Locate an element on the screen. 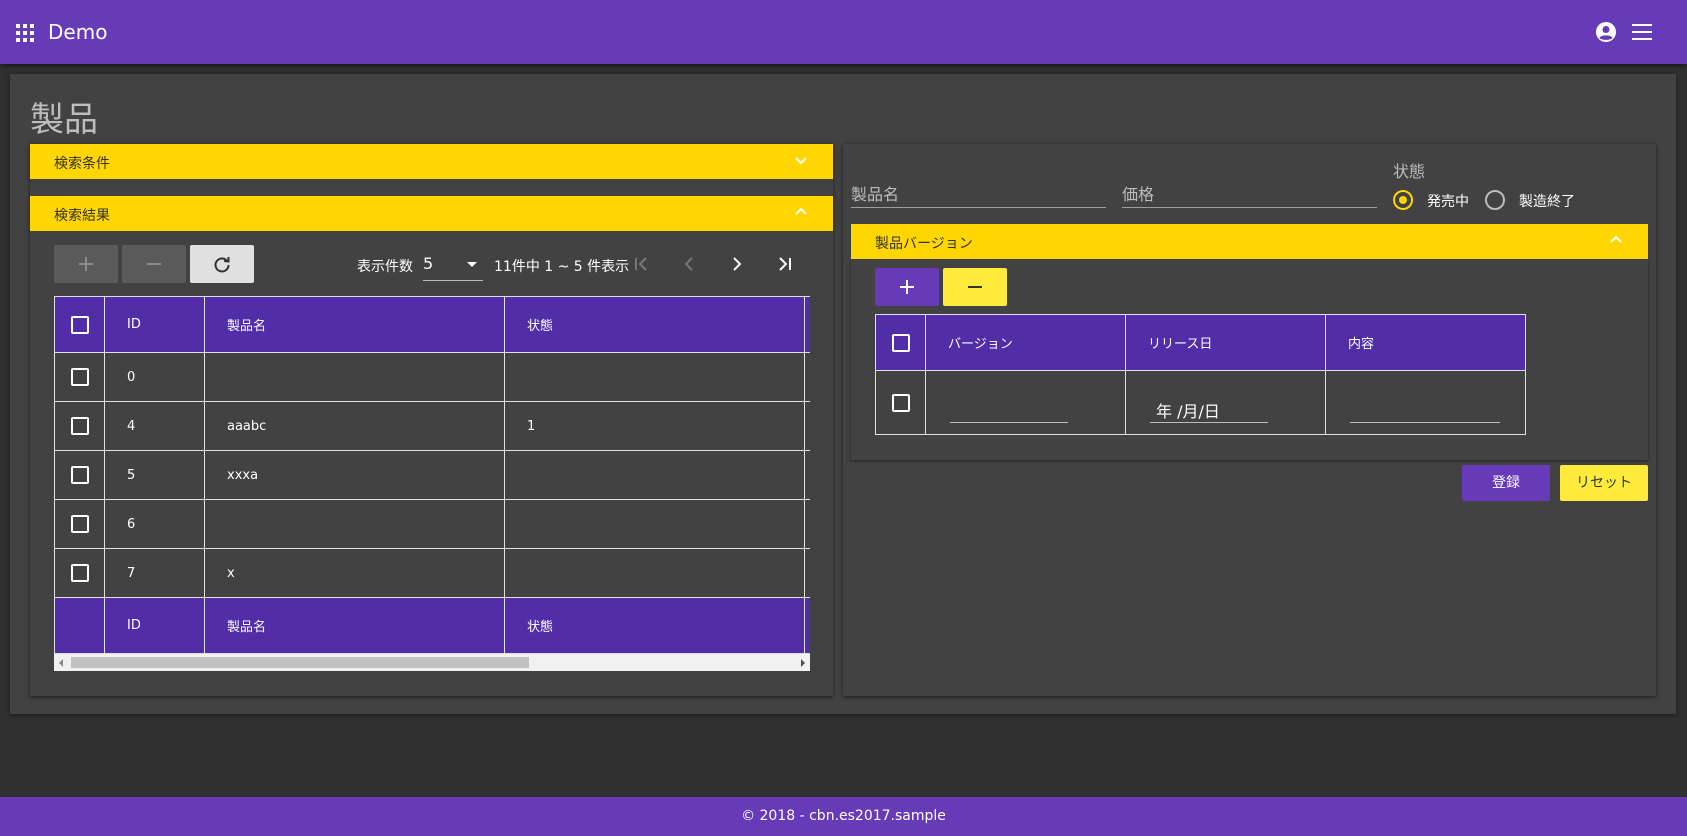 This screenshot has width=1687, height=836. cell-name: xxxa is located at coordinates (354, 475).